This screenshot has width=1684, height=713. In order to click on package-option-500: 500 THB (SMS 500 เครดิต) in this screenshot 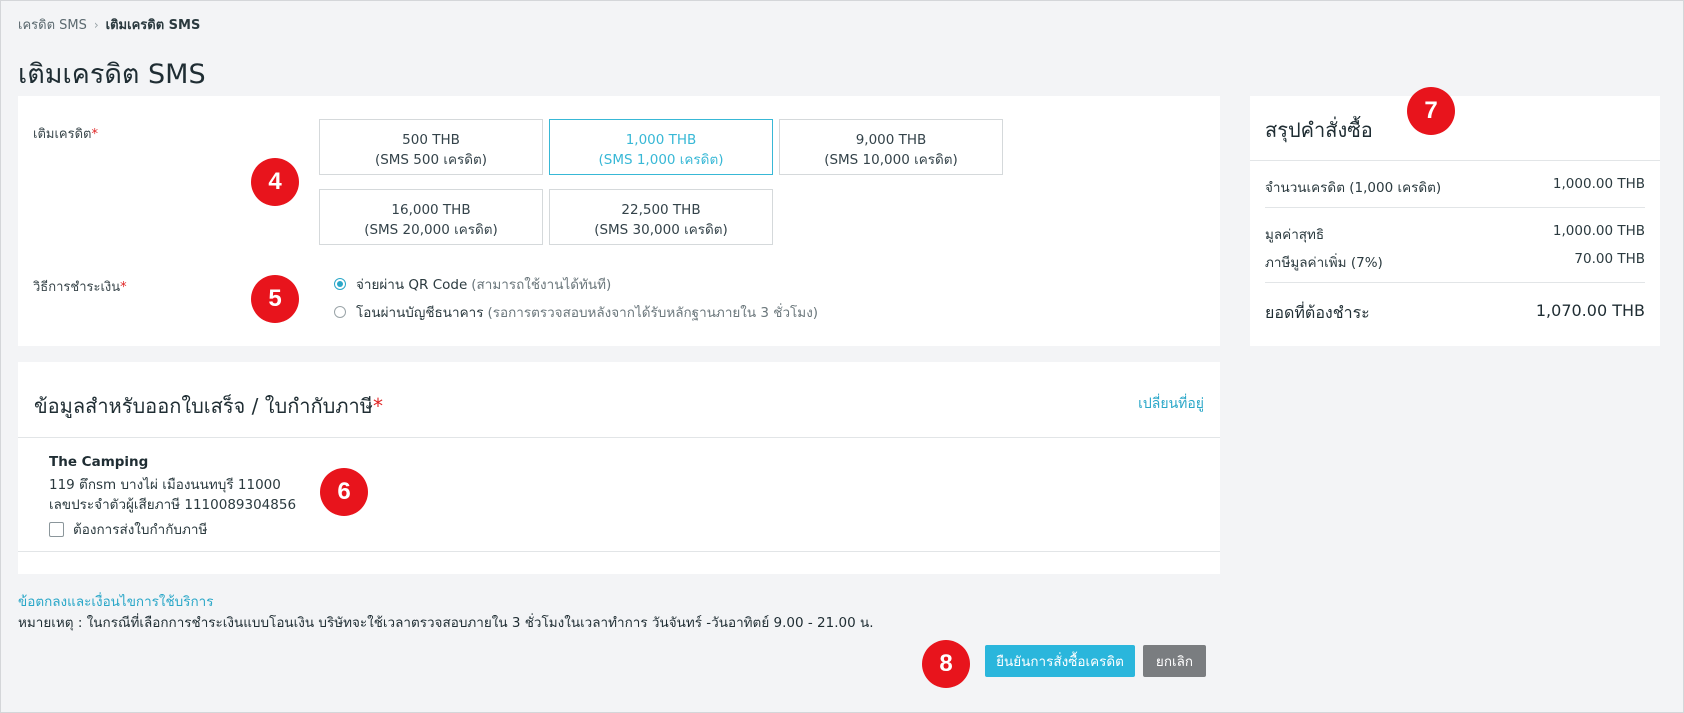, I will do `click(431, 147)`.